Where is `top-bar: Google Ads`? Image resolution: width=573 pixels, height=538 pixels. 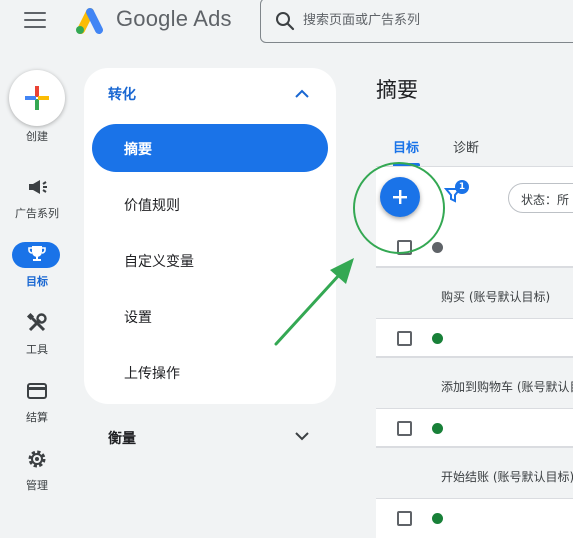
top-bar: Google Ads is located at coordinates (286, 22).